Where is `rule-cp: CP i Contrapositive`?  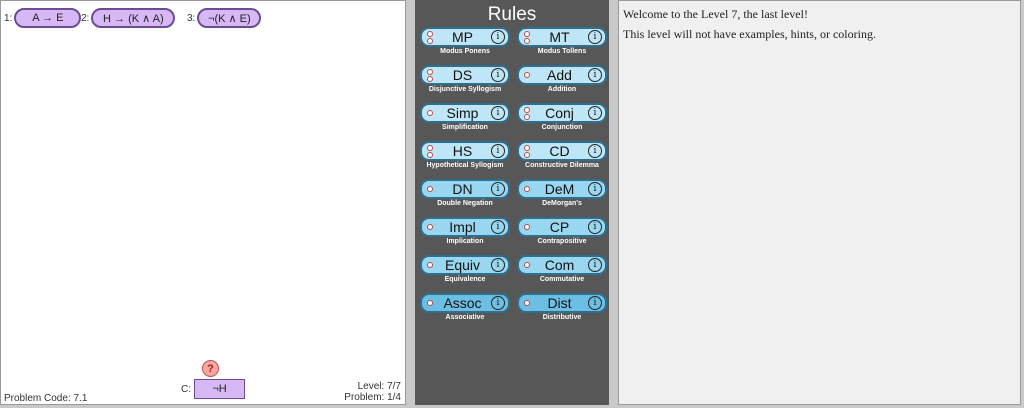
rule-cp: CP i Contrapositive is located at coordinates (562, 231).